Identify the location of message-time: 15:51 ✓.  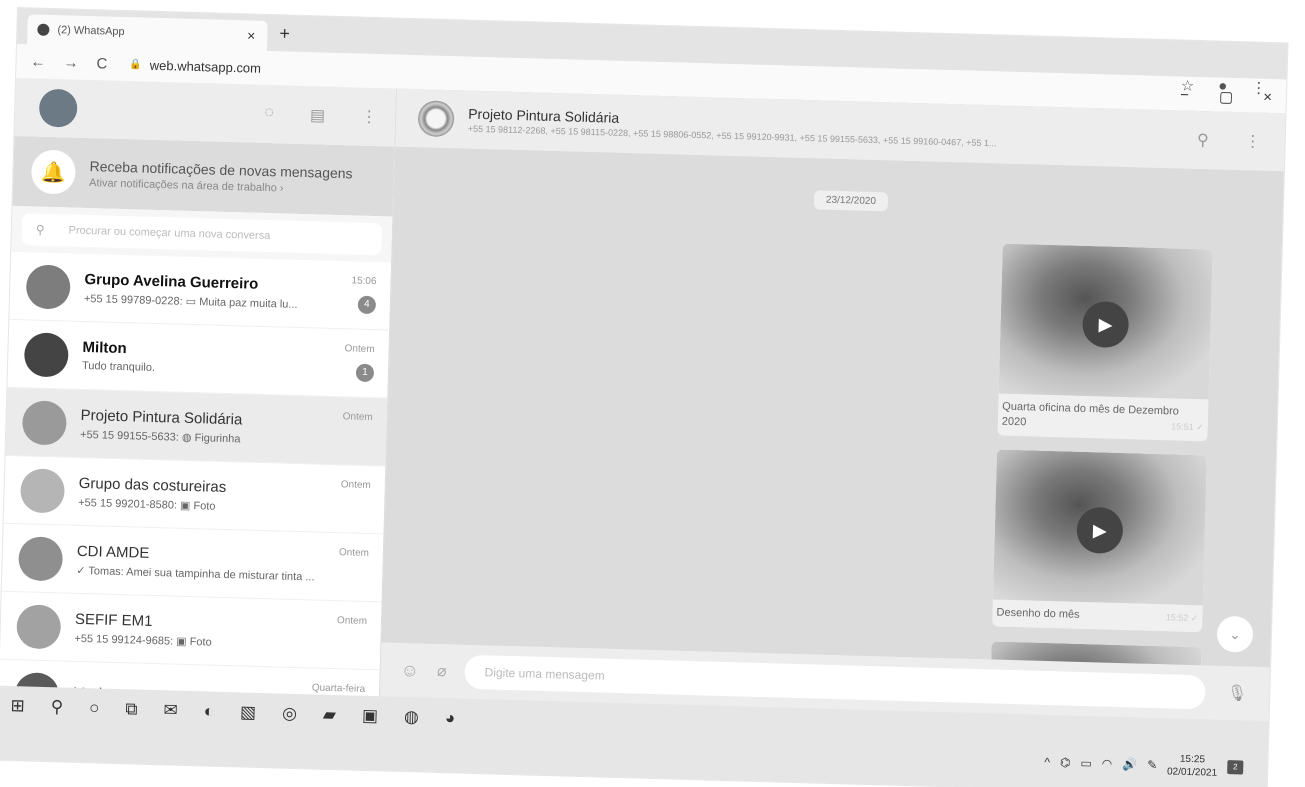
(1187, 427).